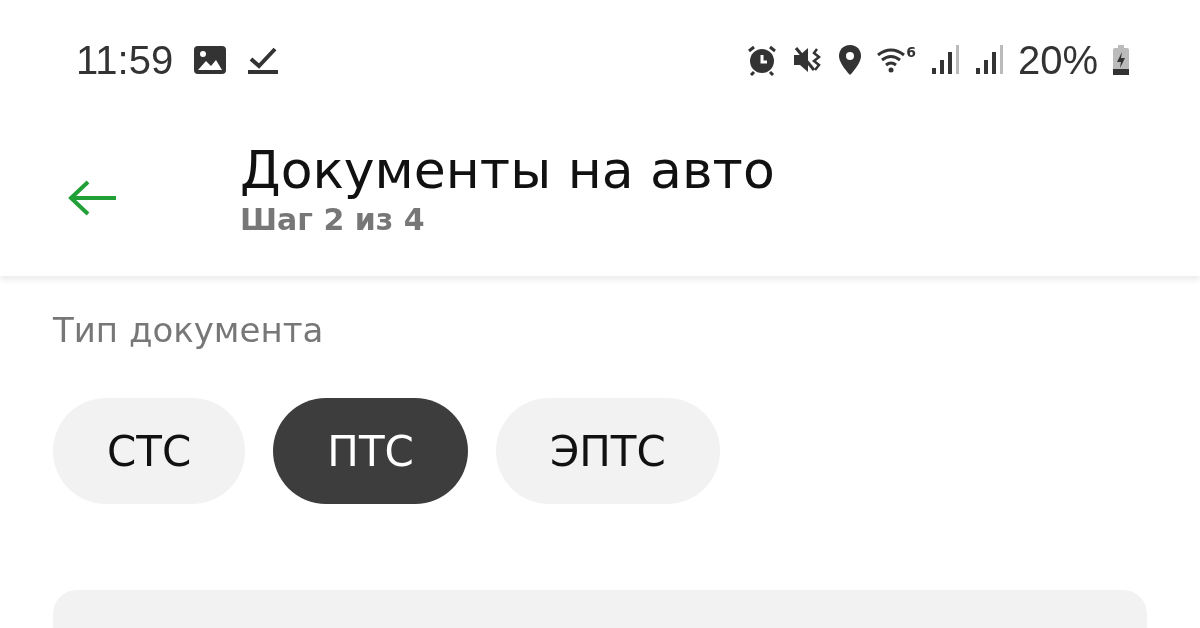 The width and height of the screenshot is (1200, 628). What do you see at coordinates (333, 219) in the screenshot?
I see `step-indicator: Шаг 2 из 4` at bounding box center [333, 219].